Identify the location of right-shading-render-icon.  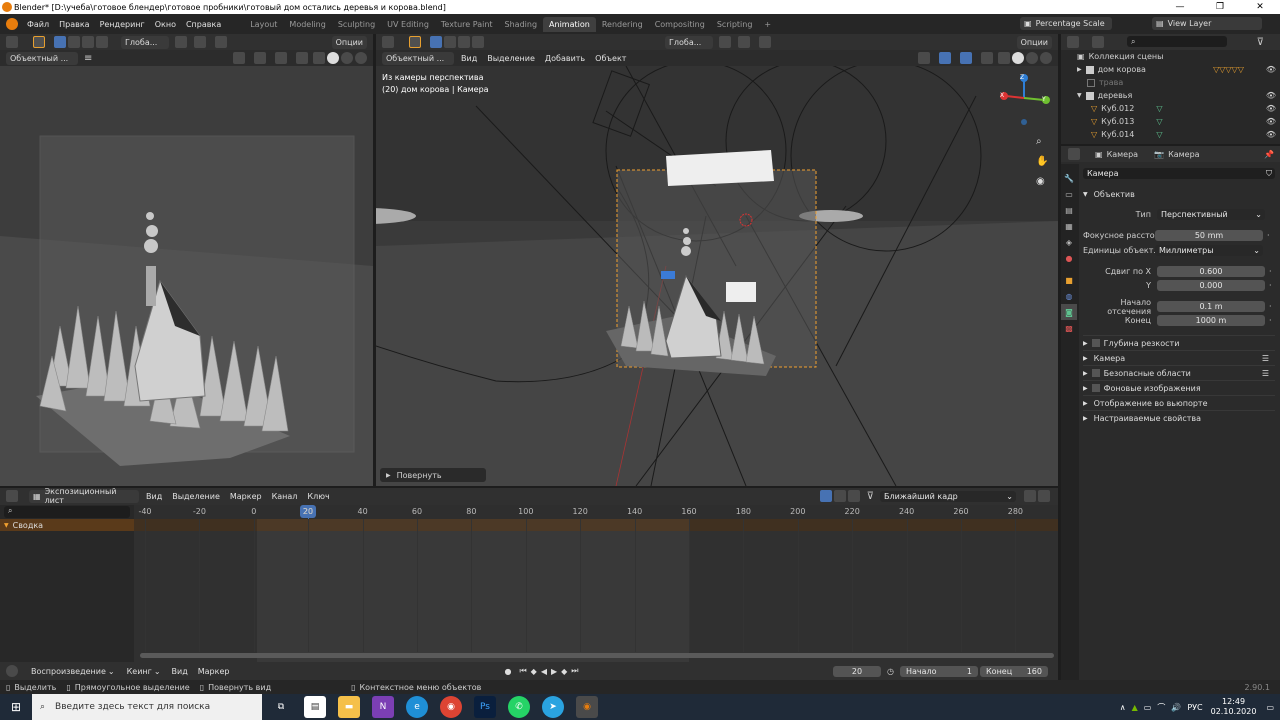
(1046, 58).